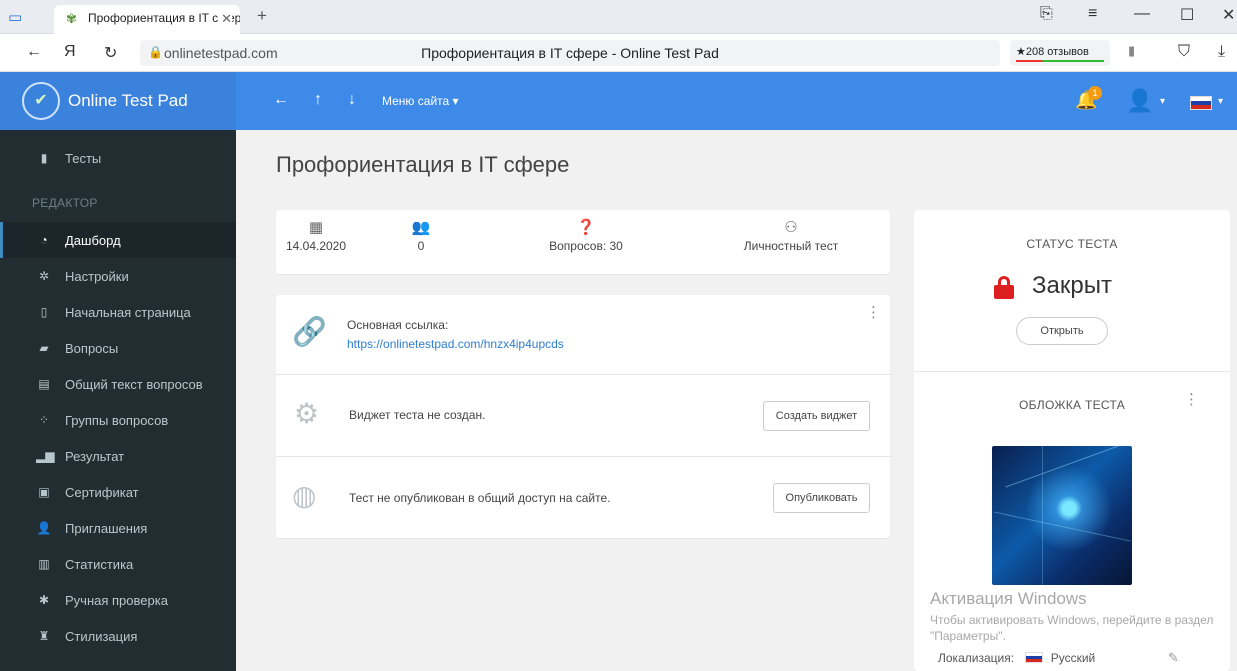  Describe the element at coordinates (1162, 101) in the screenshot. I see `user-caret-icon: ▾` at that location.